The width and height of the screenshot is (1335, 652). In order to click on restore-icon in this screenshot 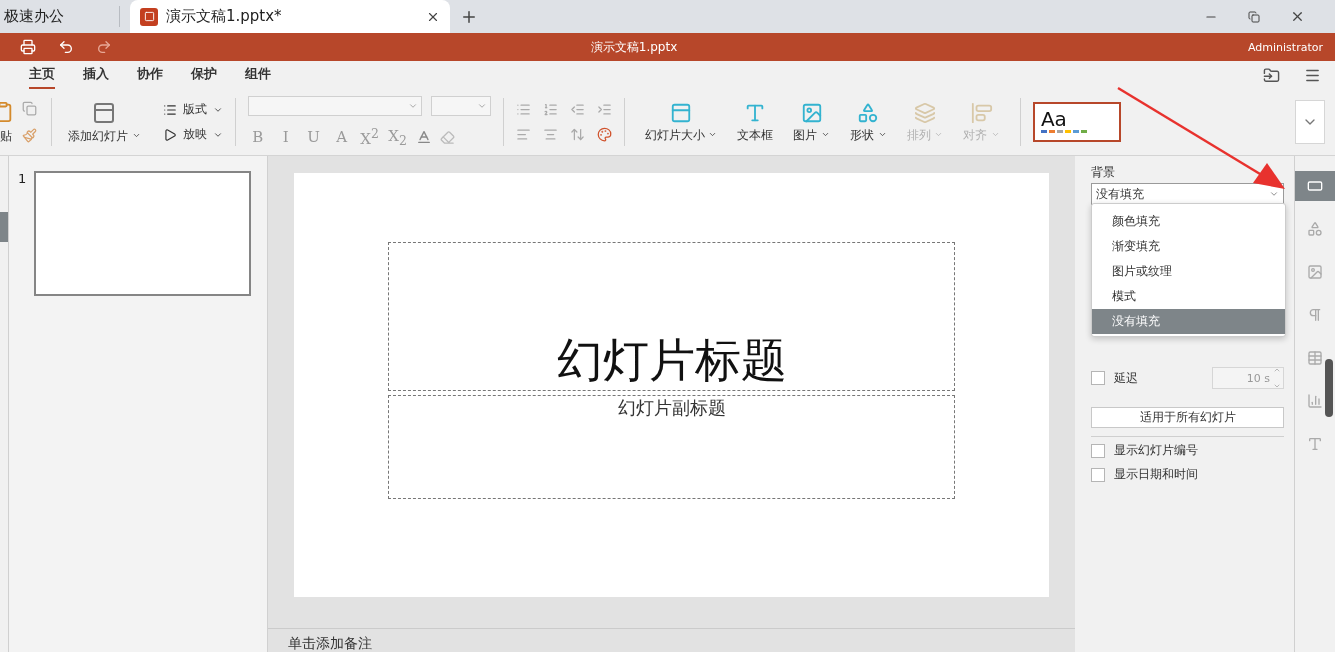, I will do `click(1254, 16)`.